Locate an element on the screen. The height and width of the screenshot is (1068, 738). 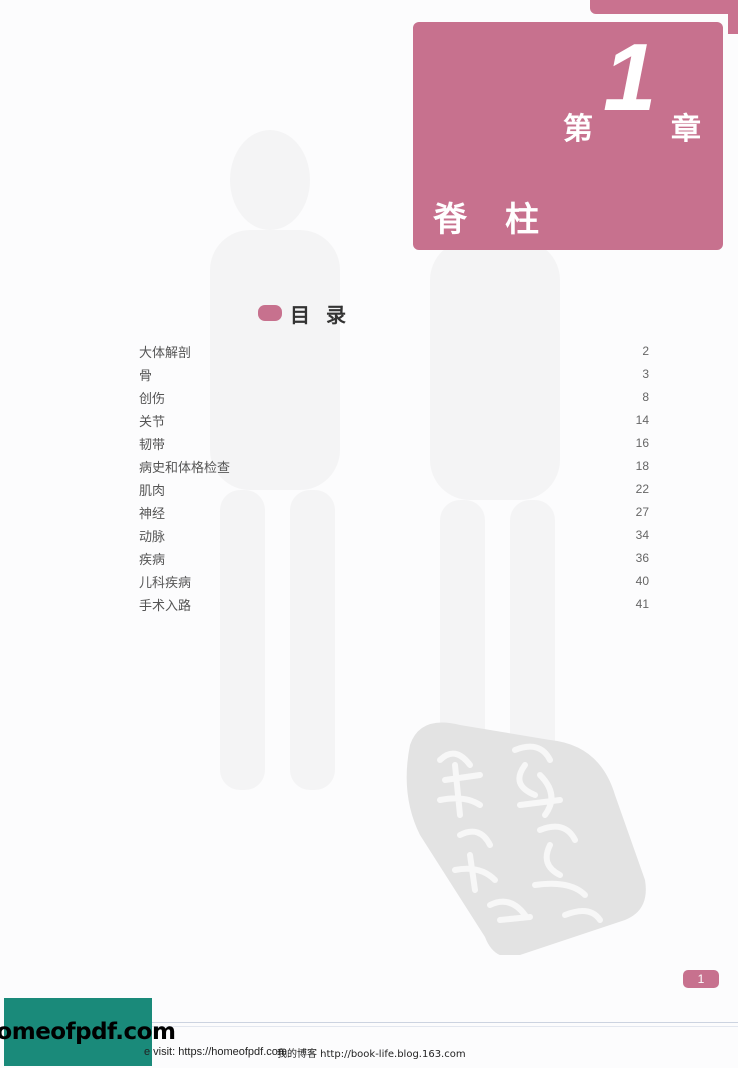
toc-heading: 目录 is located at coordinates (310, 313).